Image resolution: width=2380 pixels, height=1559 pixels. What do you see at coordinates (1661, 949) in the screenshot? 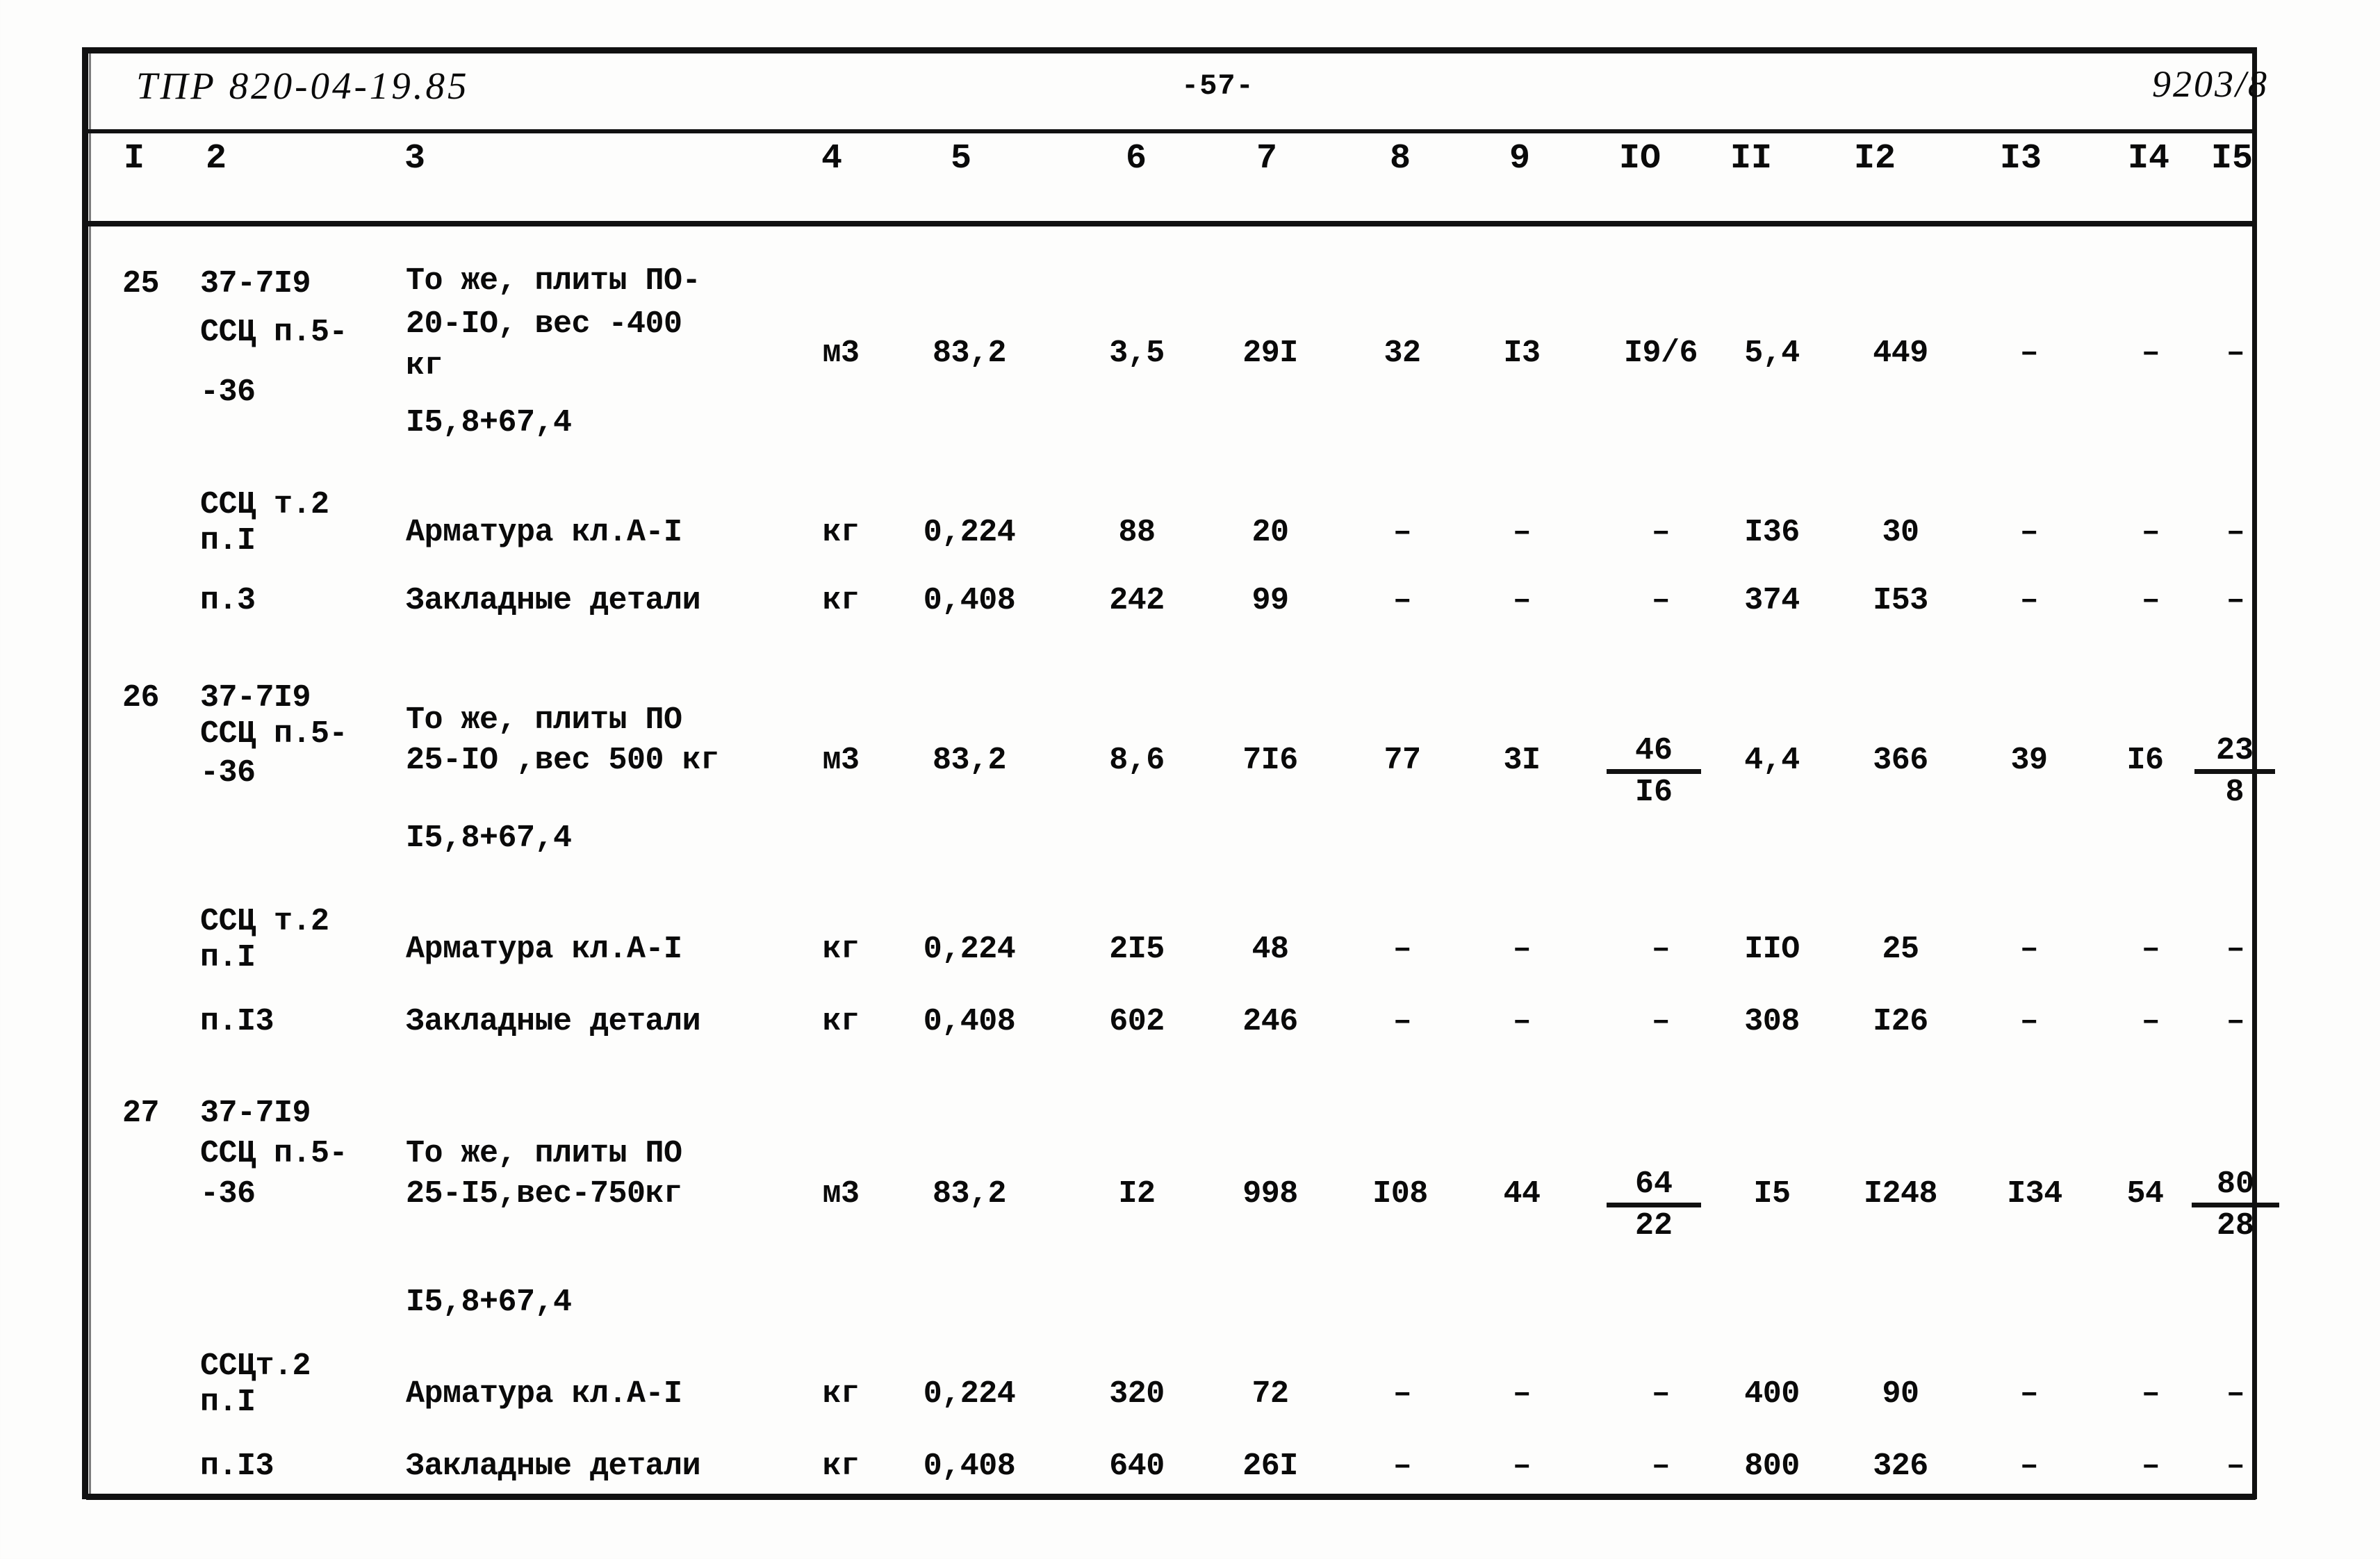
I see `row-26a-col10: –` at bounding box center [1661, 949].